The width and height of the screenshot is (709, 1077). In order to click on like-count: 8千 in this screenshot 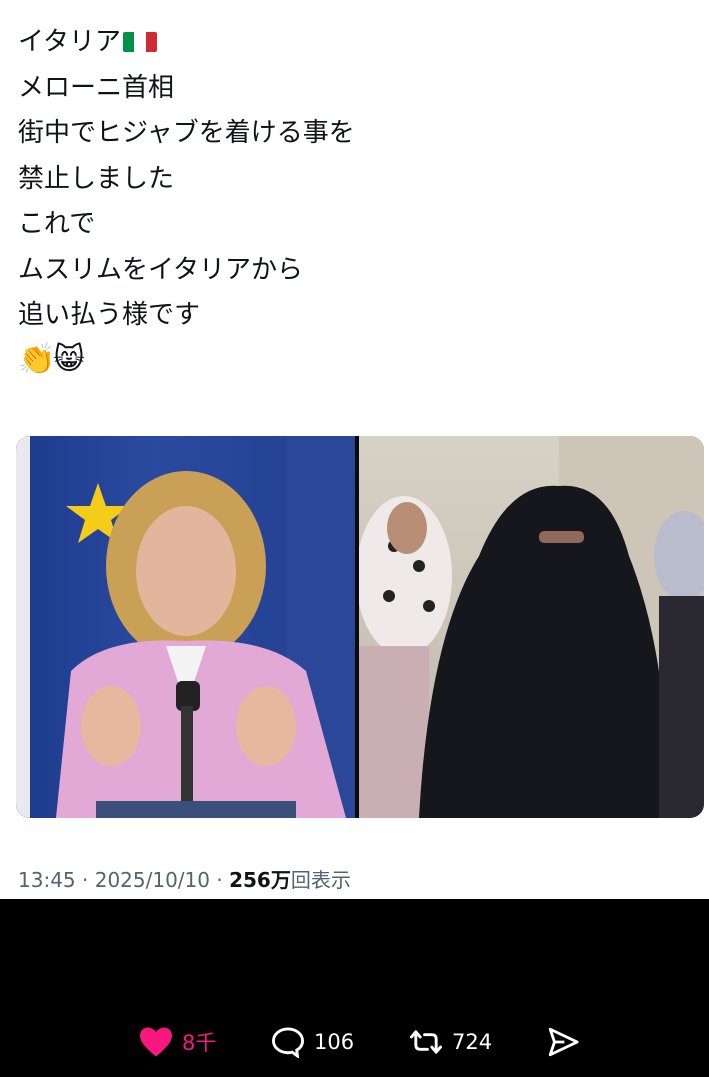, I will do `click(199, 1043)`.